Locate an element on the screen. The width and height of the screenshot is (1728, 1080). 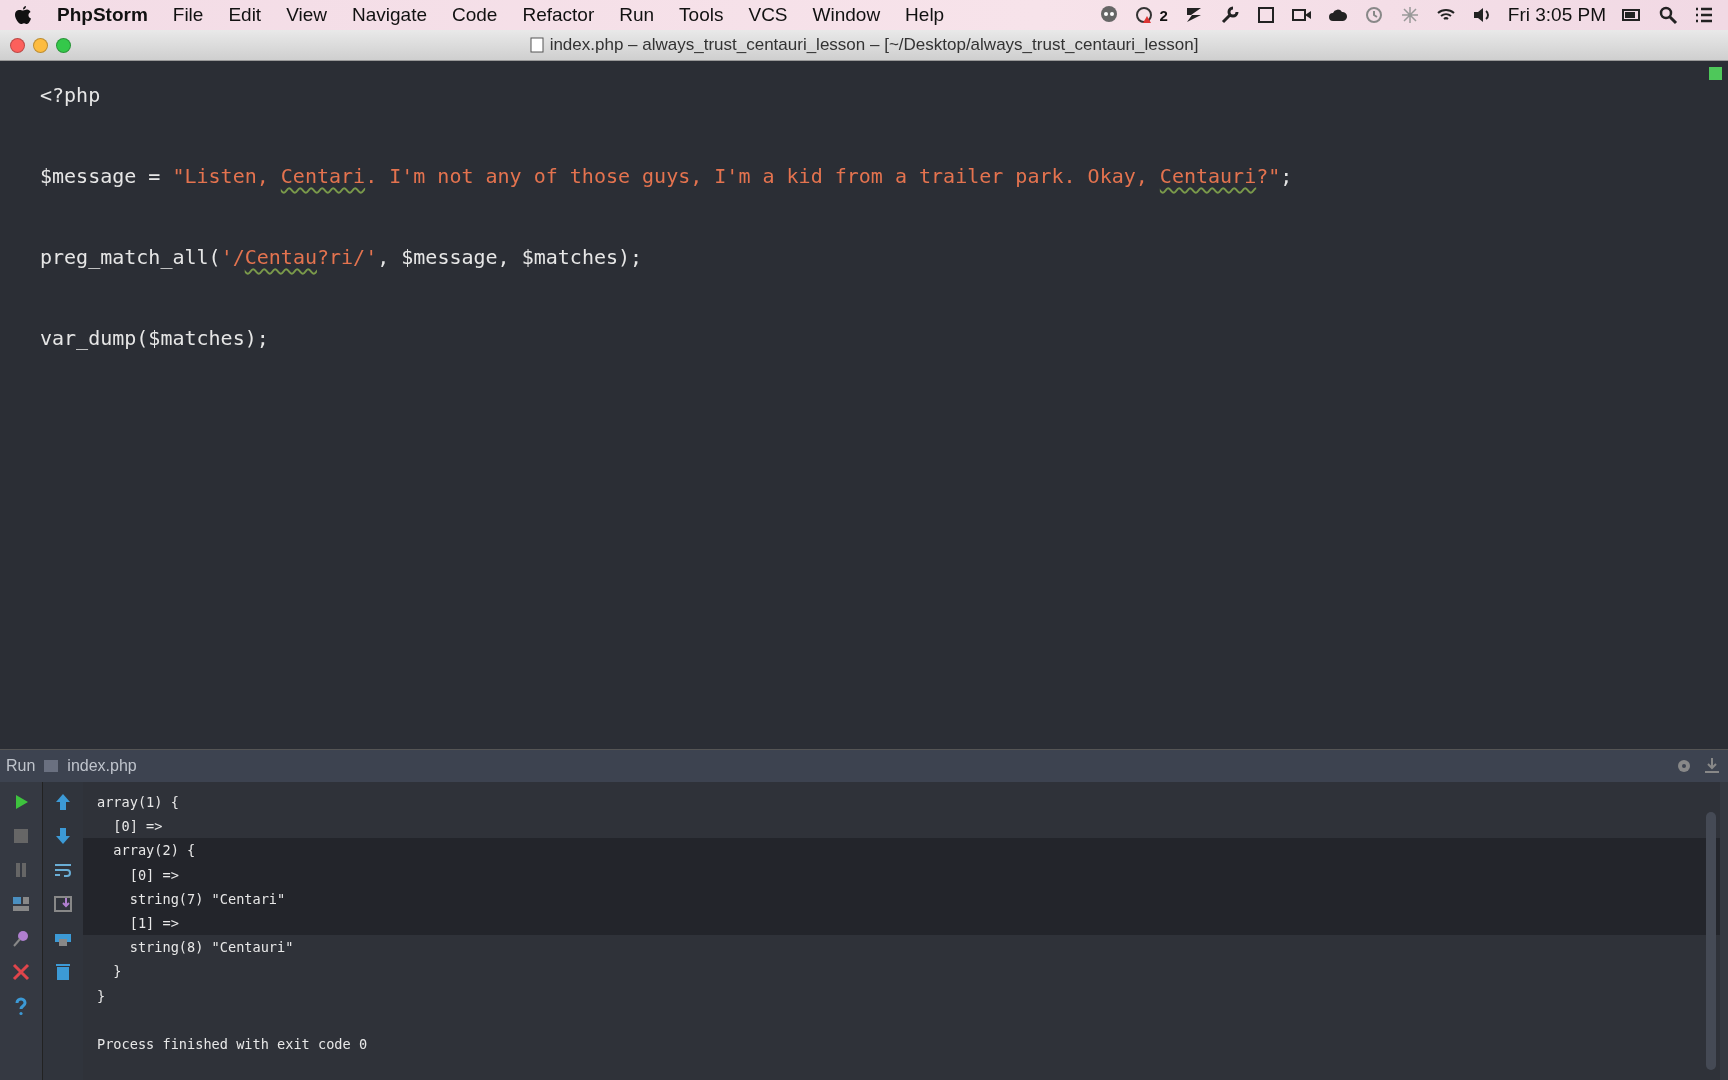
menu-item: Run is located at coordinates (637, 15).